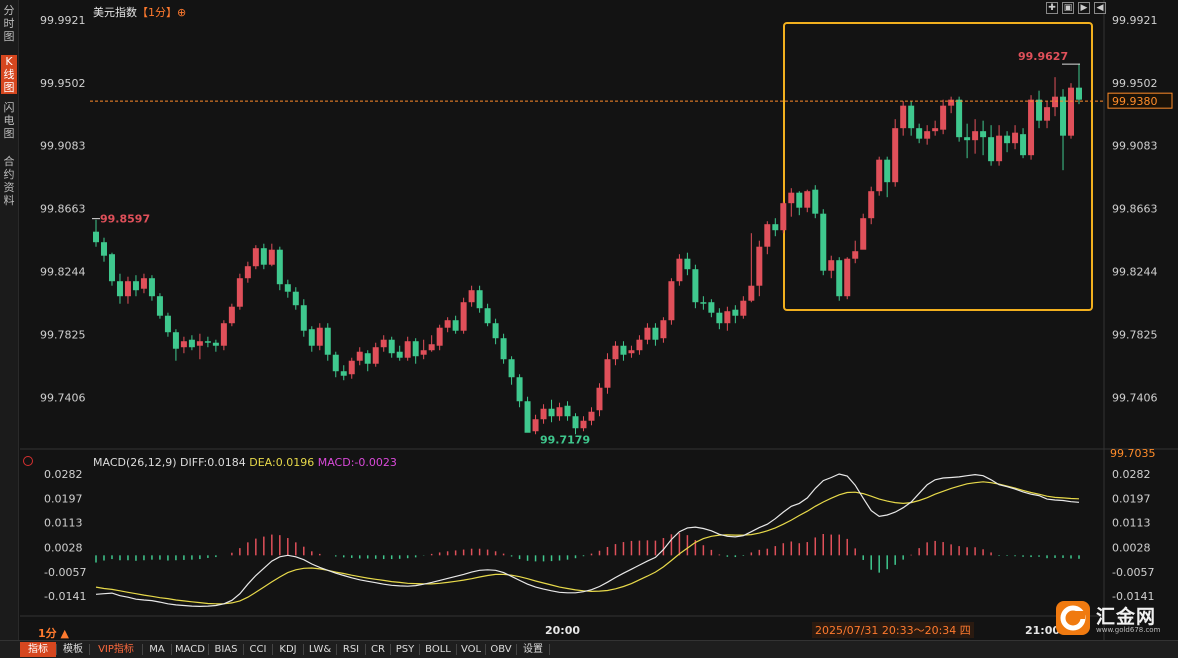 This screenshot has height=658, width=1178. I want to click on sidebar-tab-1: K线图, so click(9, 74).